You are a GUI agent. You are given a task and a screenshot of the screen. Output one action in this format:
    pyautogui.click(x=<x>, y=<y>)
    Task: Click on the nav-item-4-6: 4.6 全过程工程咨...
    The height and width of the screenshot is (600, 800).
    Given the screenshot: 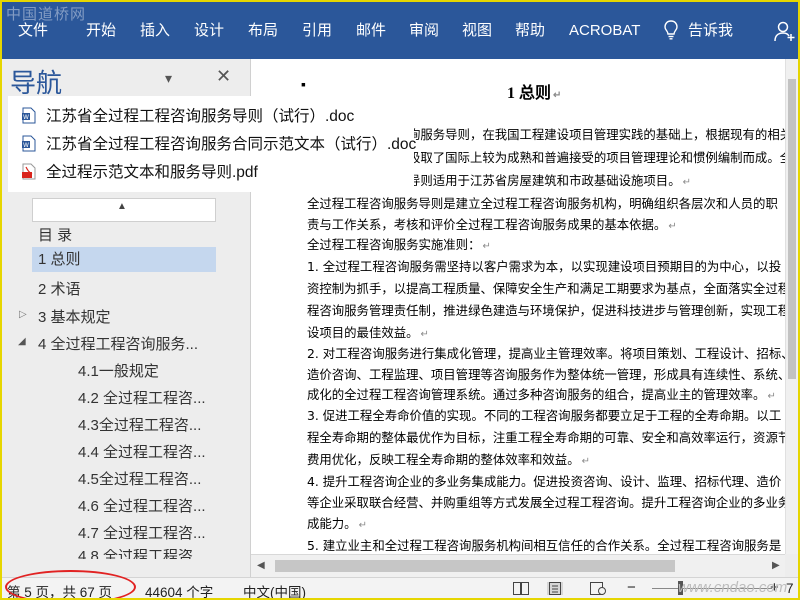 What is the action you would take?
    pyautogui.click(x=142, y=505)
    